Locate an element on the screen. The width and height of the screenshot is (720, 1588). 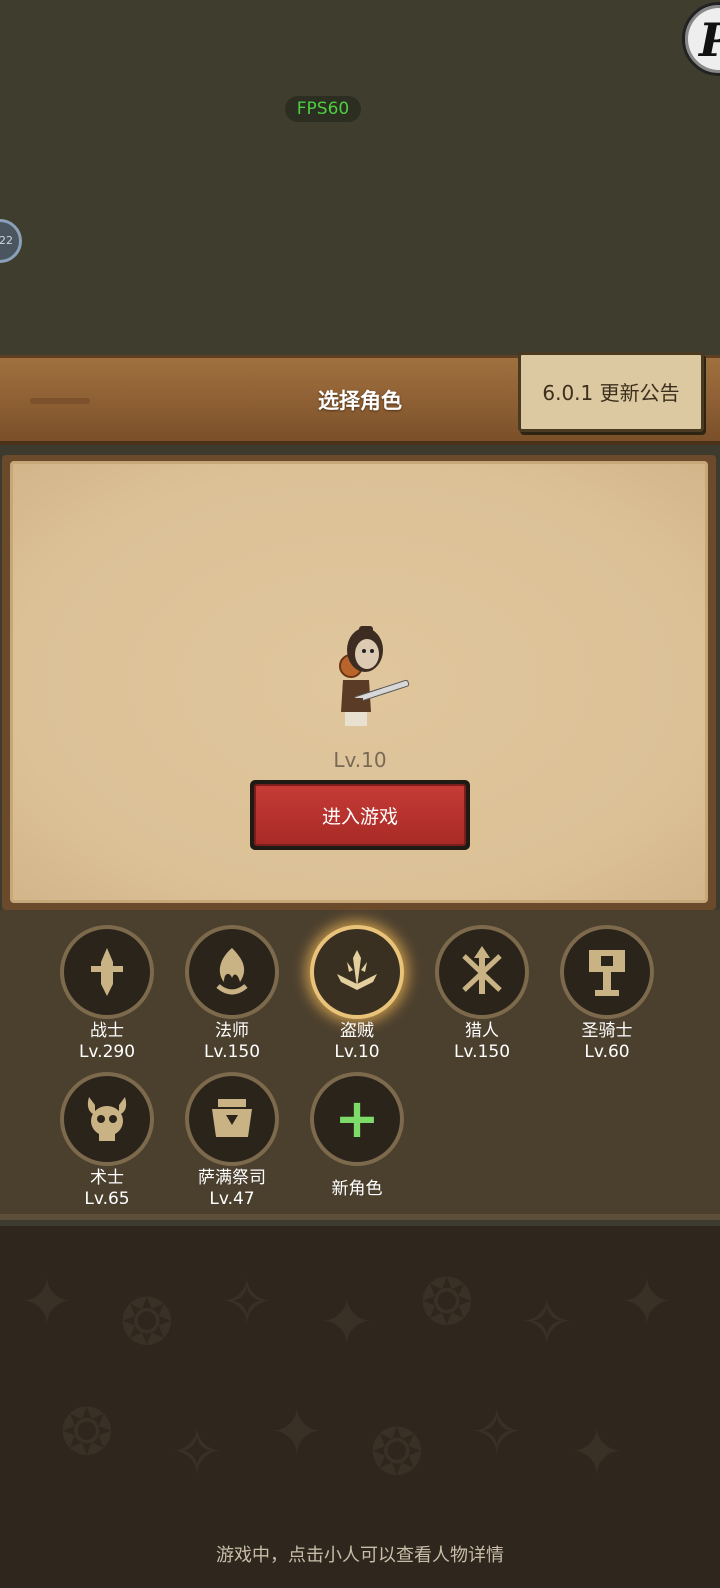
class-warrior: 战士 Lv.290 is located at coordinates (107, 994).